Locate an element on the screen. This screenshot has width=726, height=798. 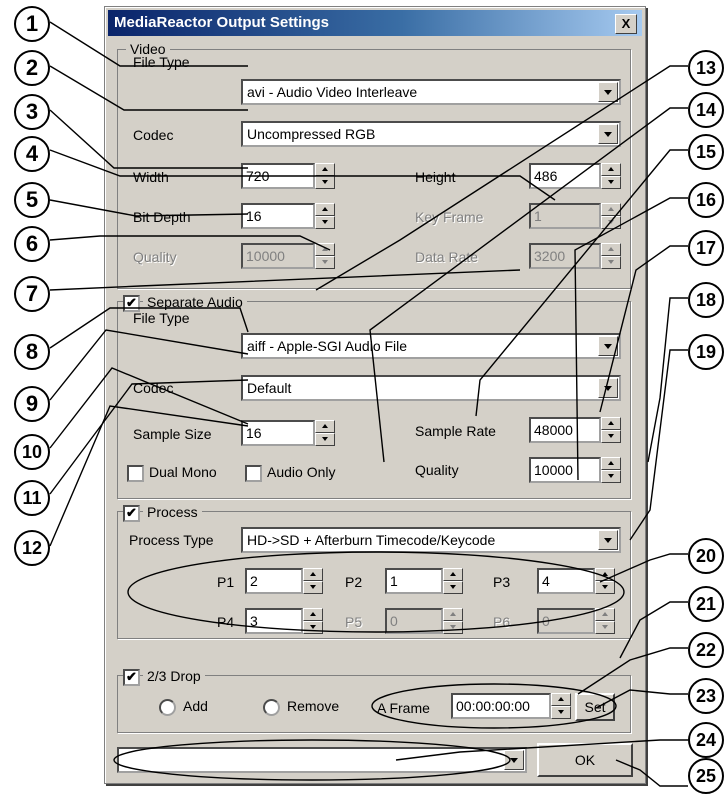
callout-23: 23 is located at coordinates (706, 696).